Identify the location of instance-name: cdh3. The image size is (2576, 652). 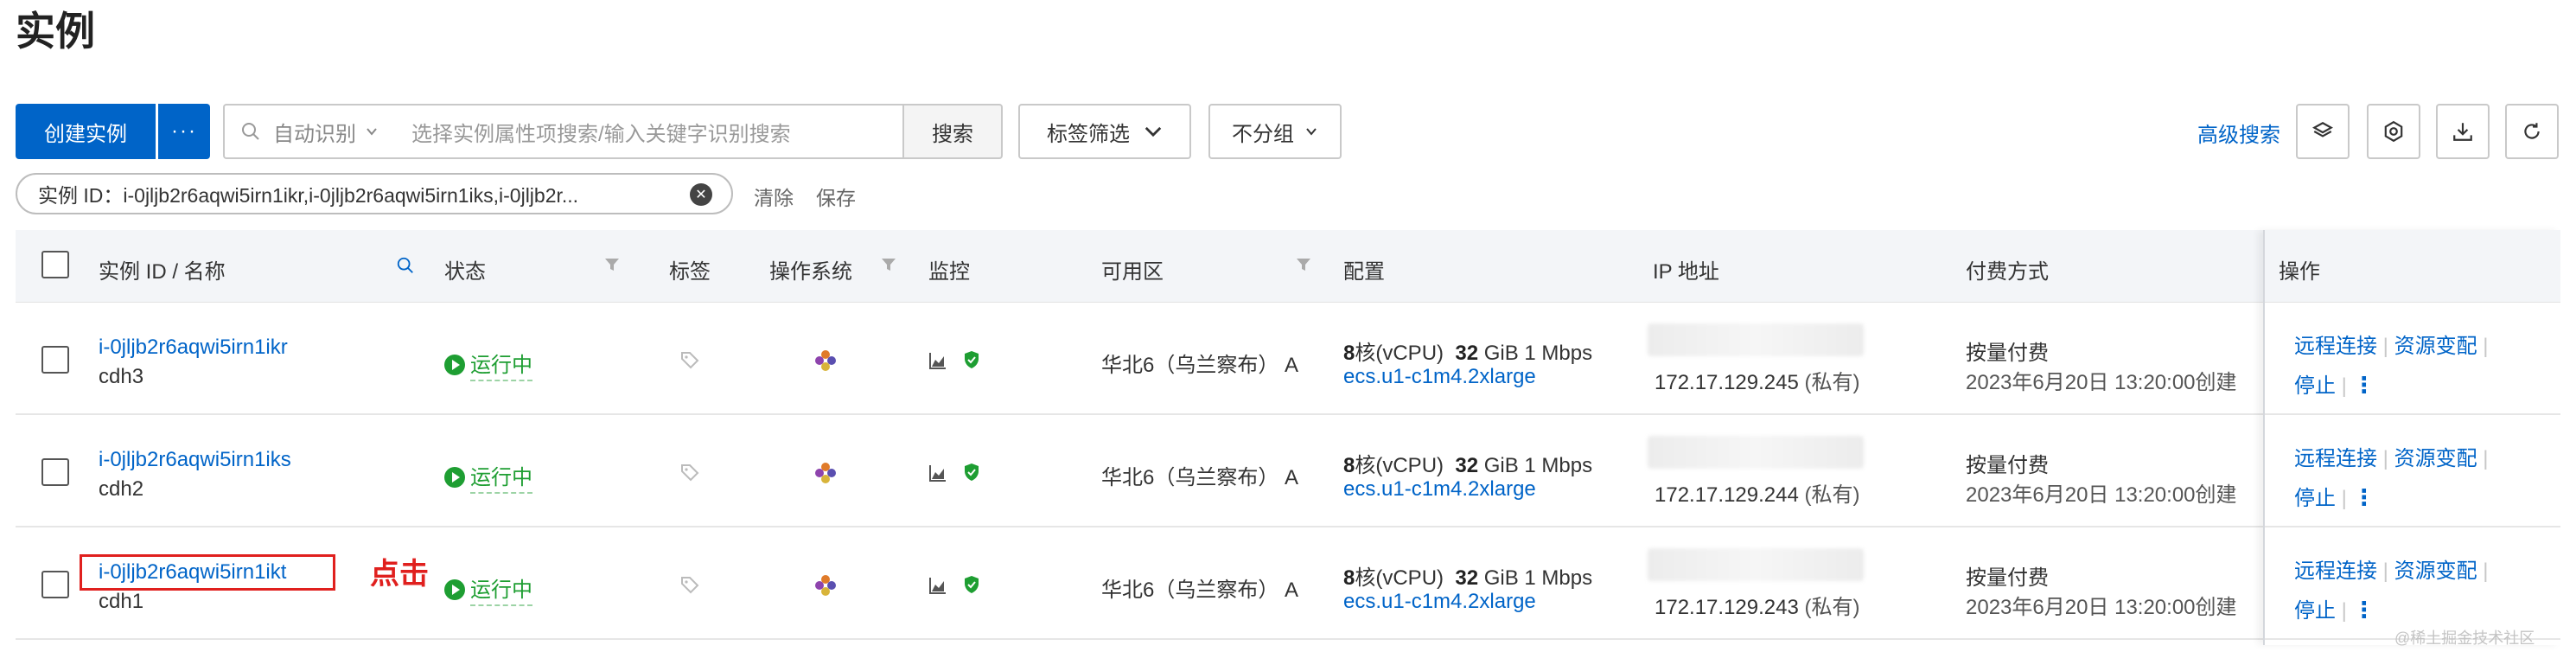
(121, 376).